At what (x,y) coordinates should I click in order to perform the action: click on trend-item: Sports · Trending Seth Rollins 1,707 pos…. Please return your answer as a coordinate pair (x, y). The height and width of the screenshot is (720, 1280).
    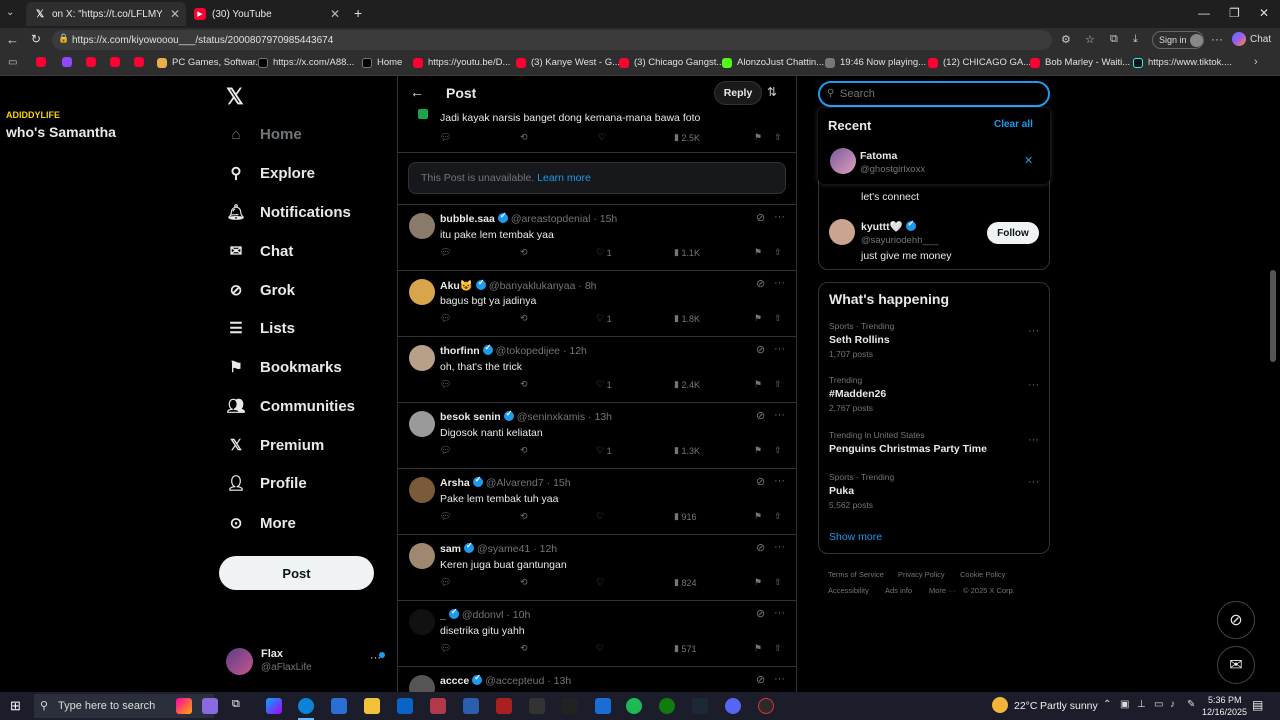
    Looking at the image, I should click on (934, 340).